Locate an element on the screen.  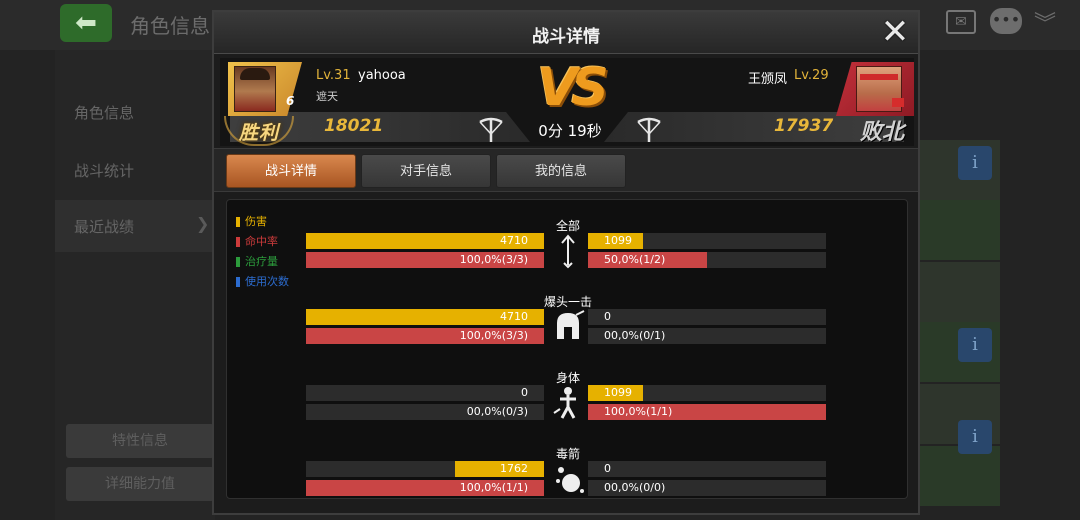
legend-label: 伤害 is located at coordinates (256, 221).